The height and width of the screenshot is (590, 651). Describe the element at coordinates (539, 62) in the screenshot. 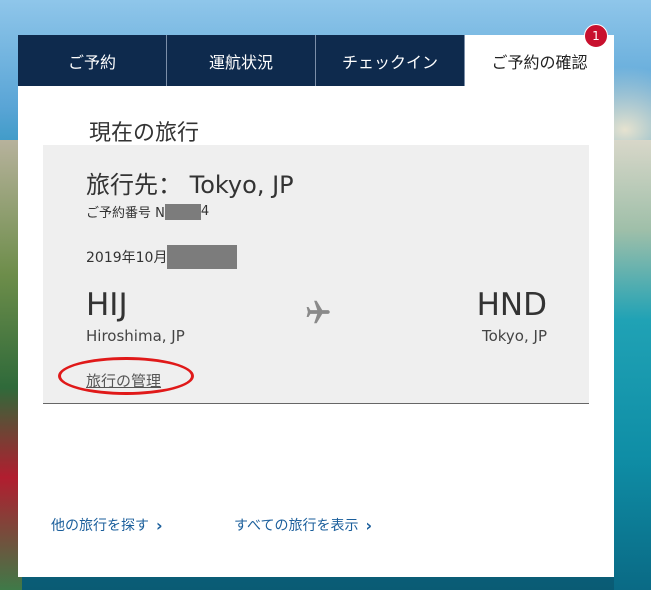

I see `tab-my-trips-label: ご予約の確認` at that location.